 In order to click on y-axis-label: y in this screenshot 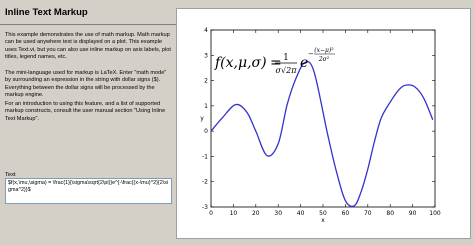, I will do `click(202, 118)`.